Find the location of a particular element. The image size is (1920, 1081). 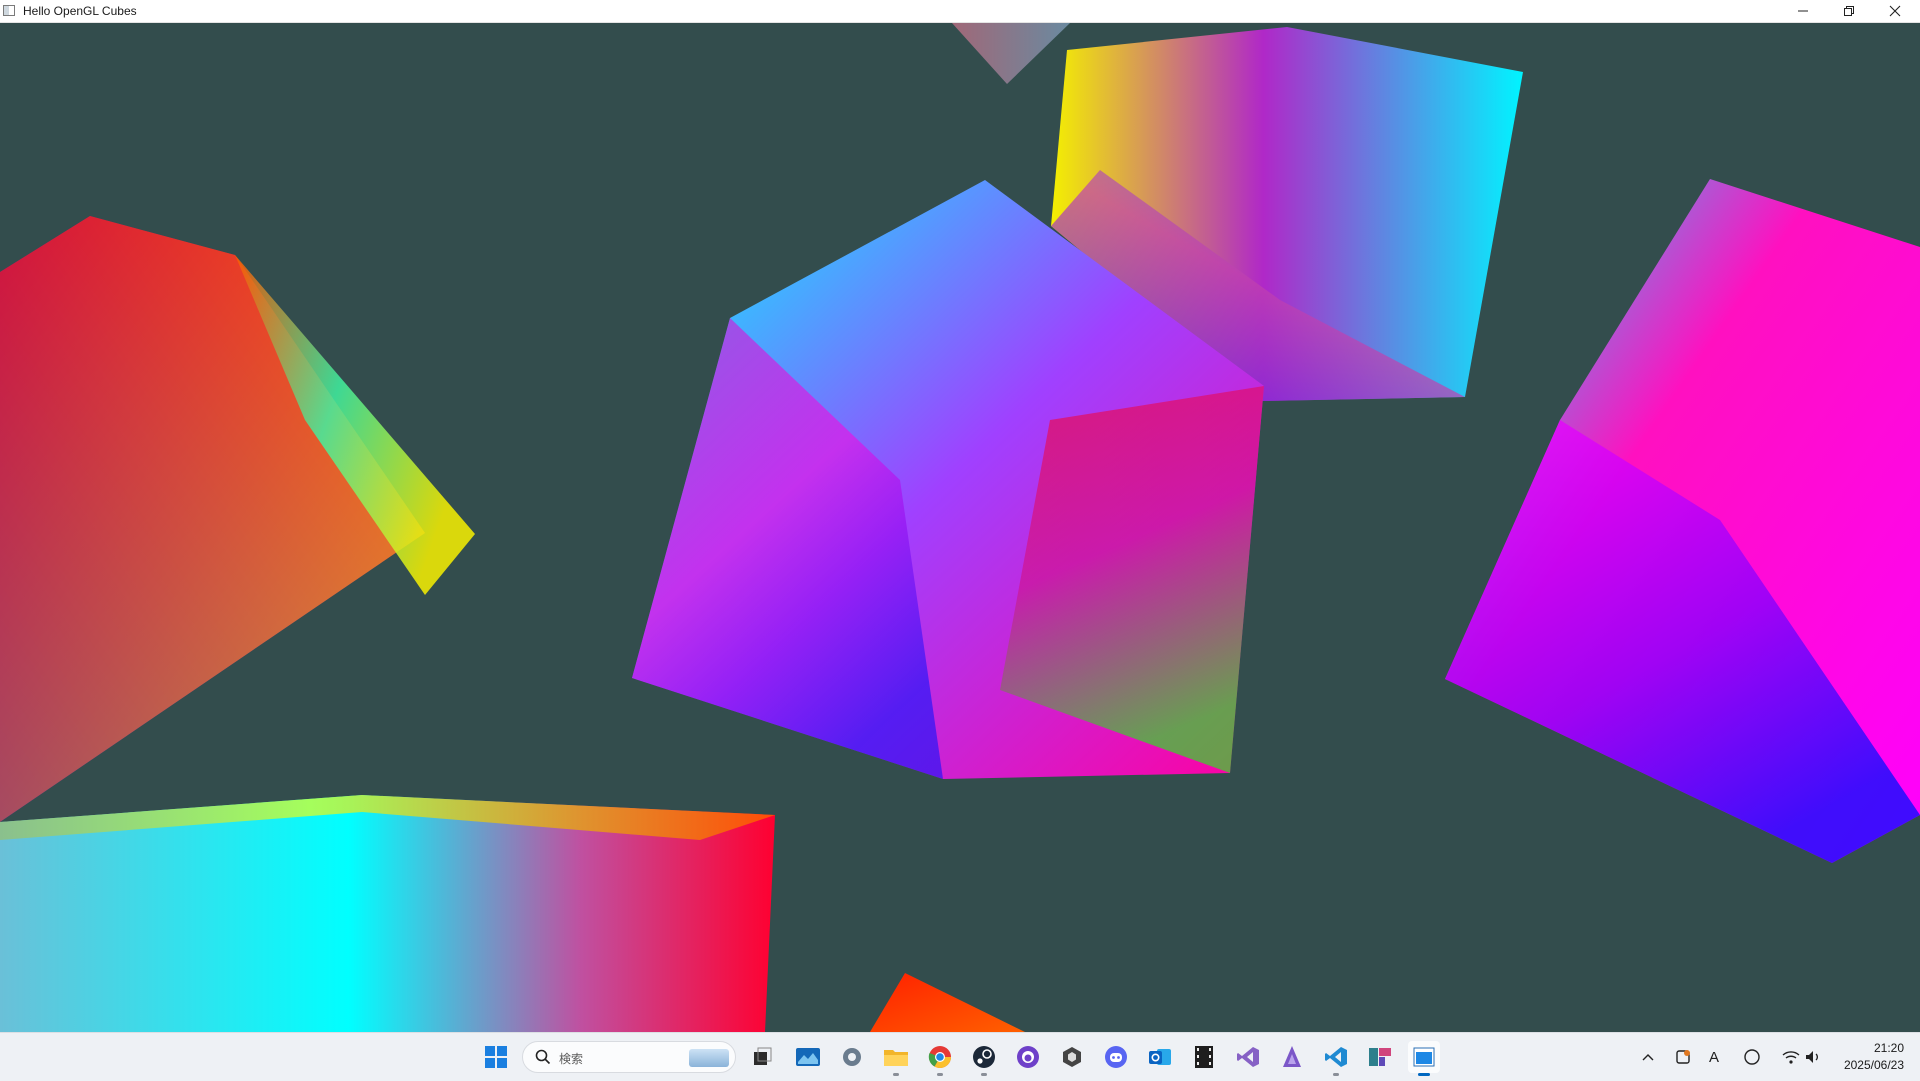

discord-icon is located at coordinates (1116, 1057).